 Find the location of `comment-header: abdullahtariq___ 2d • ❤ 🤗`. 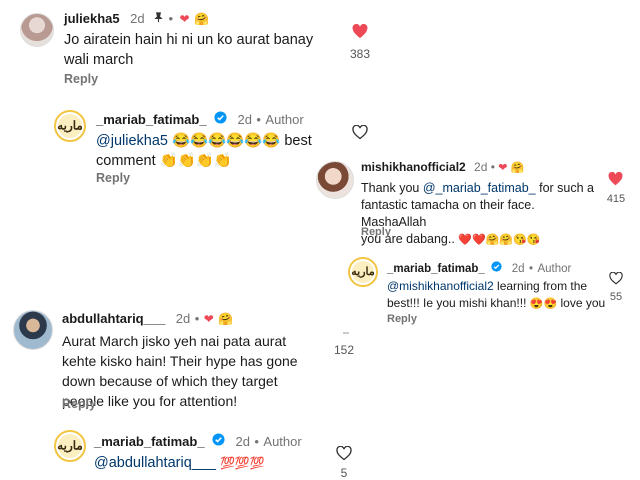

comment-header: abdullahtariq___ 2d • ❤ 🤗 is located at coordinates (148, 318).